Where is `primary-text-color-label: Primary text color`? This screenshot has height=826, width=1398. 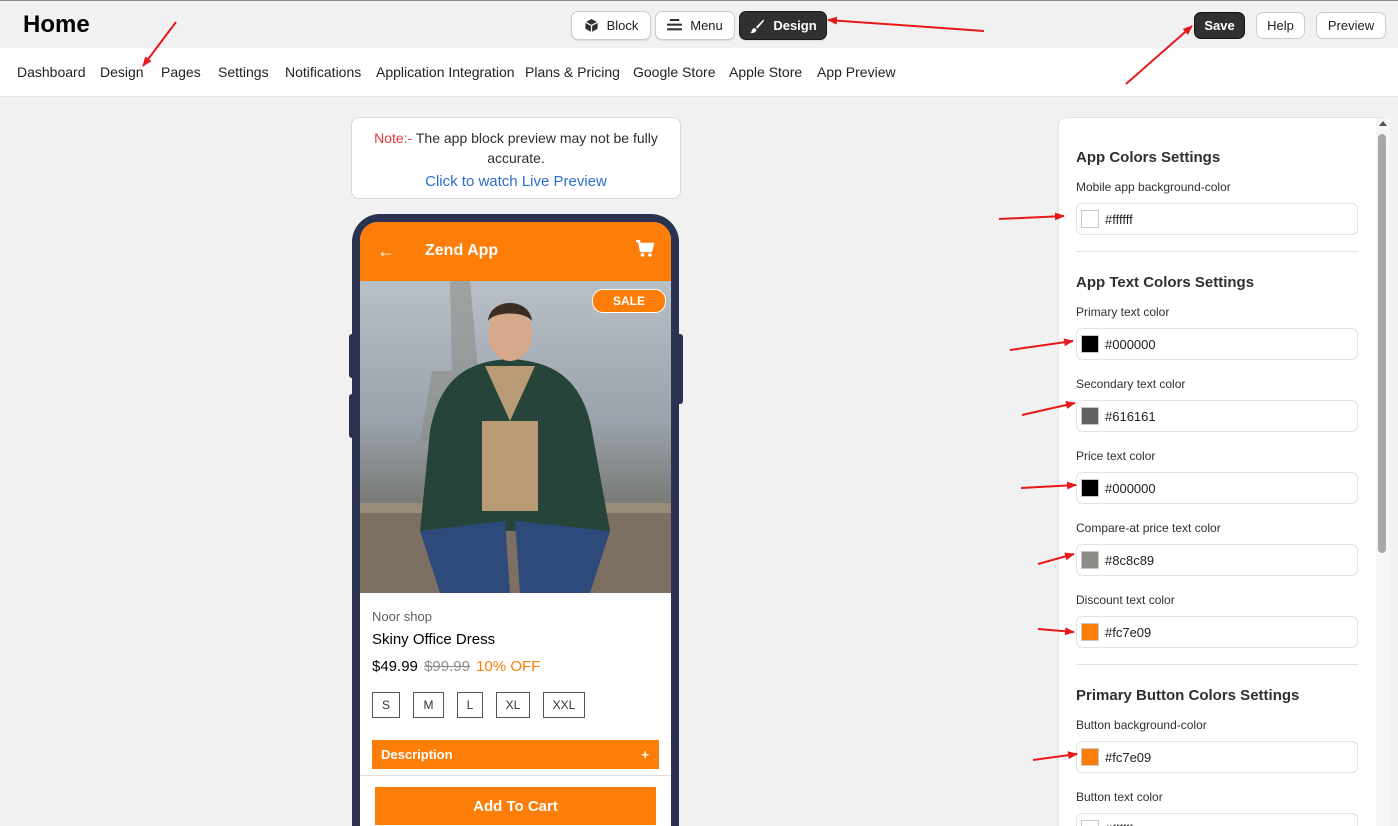 primary-text-color-label: Primary text color is located at coordinates (1123, 312).